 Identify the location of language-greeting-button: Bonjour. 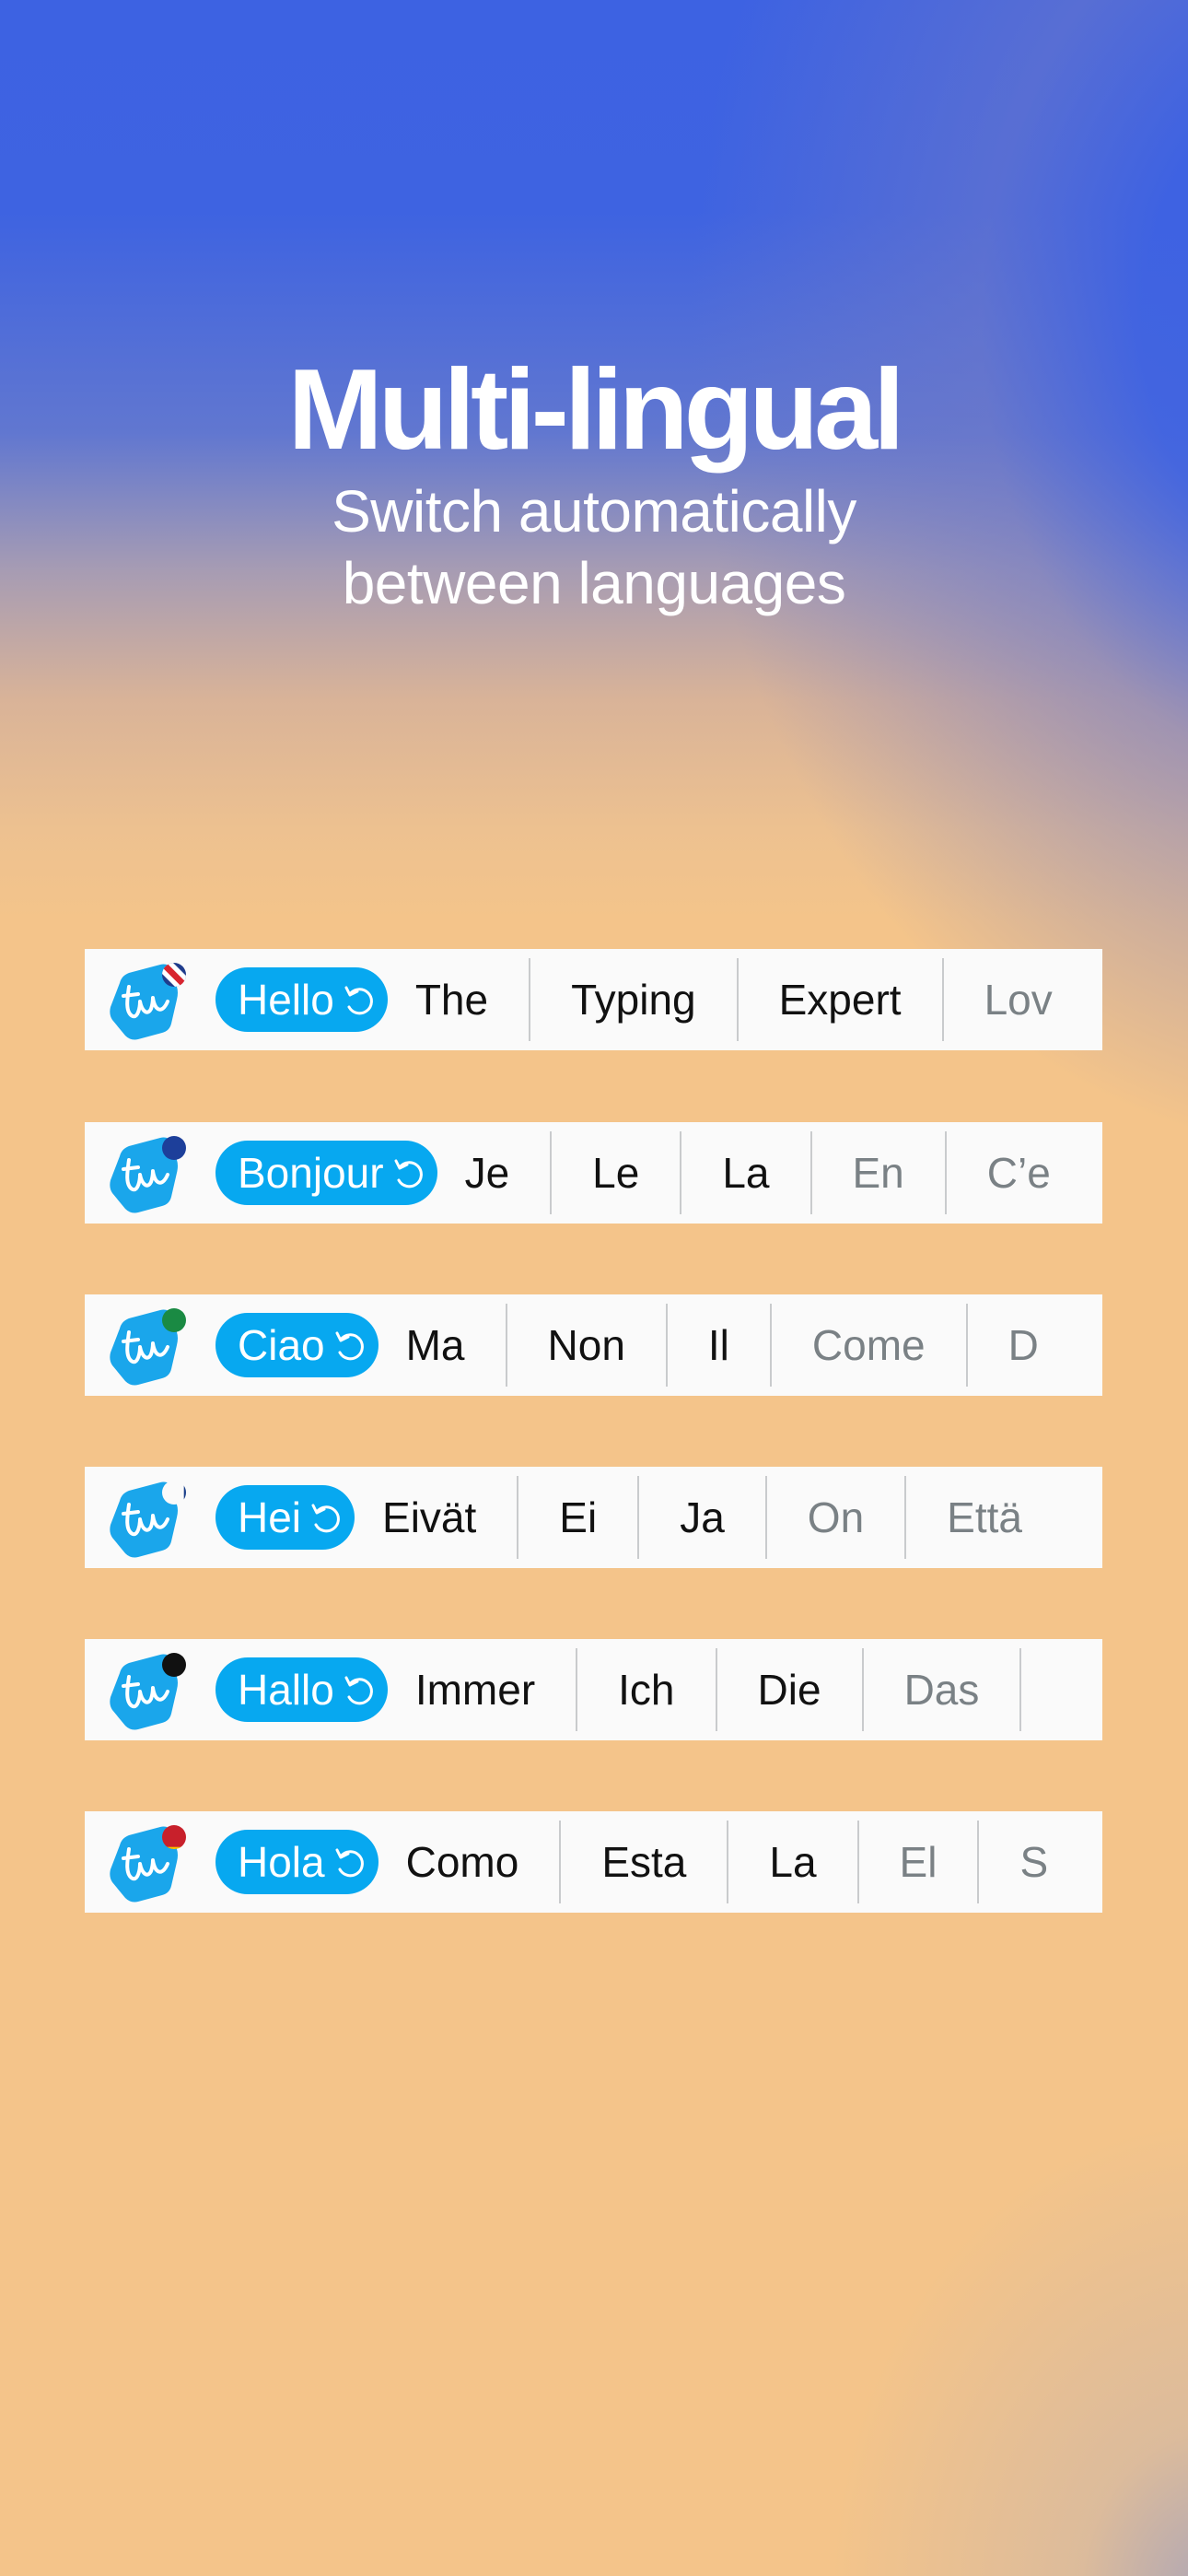
(326, 1173).